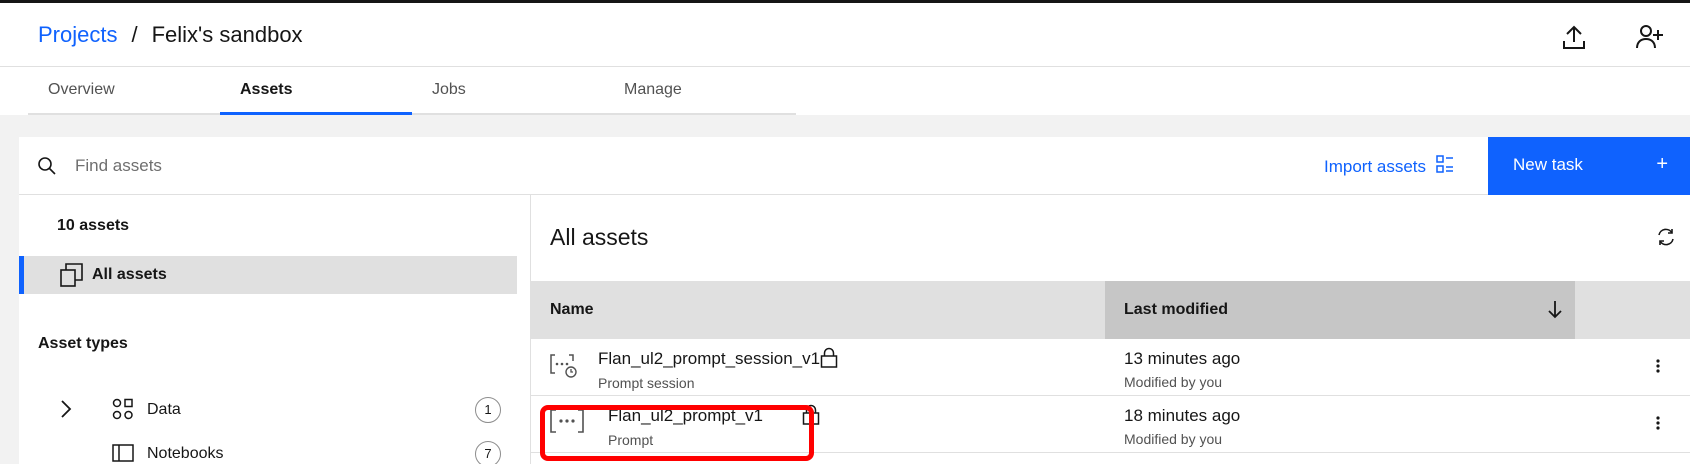  What do you see at coordinates (124, 91) in the screenshot?
I see `tab-overview: Overview` at bounding box center [124, 91].